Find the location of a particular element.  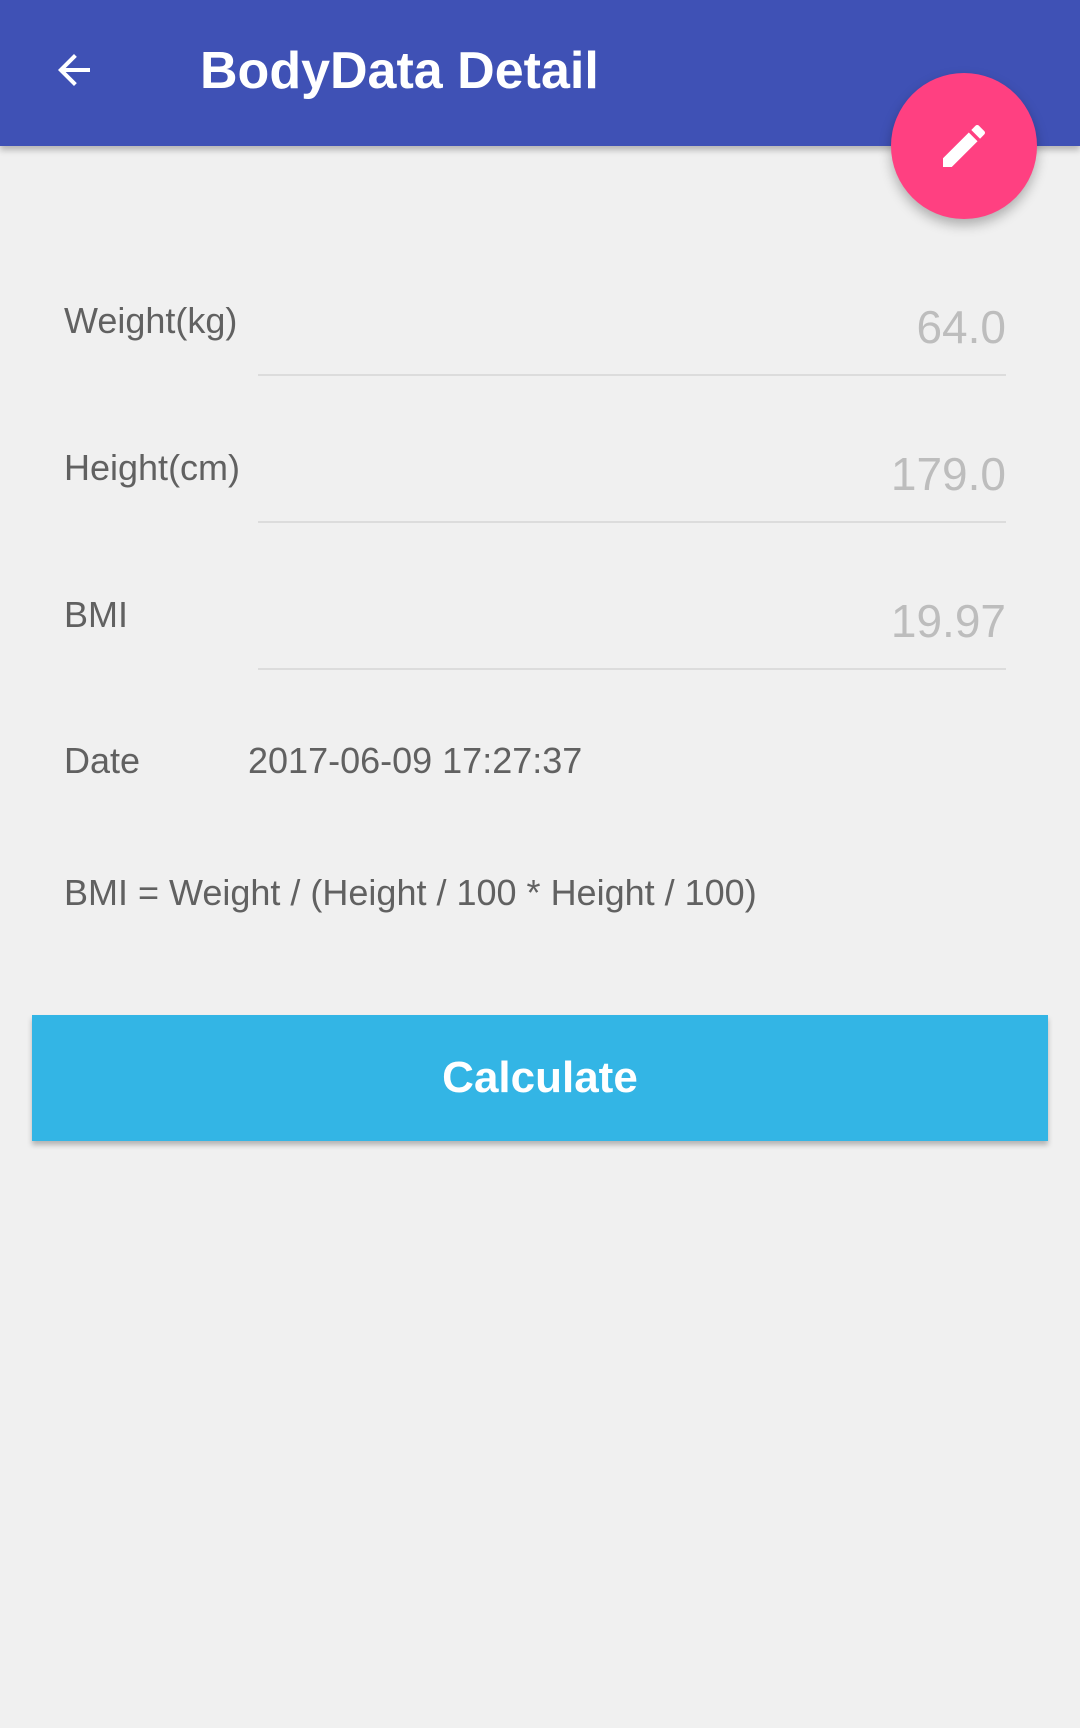

weight-field: 64.0 is located at coordinates (961, 327).